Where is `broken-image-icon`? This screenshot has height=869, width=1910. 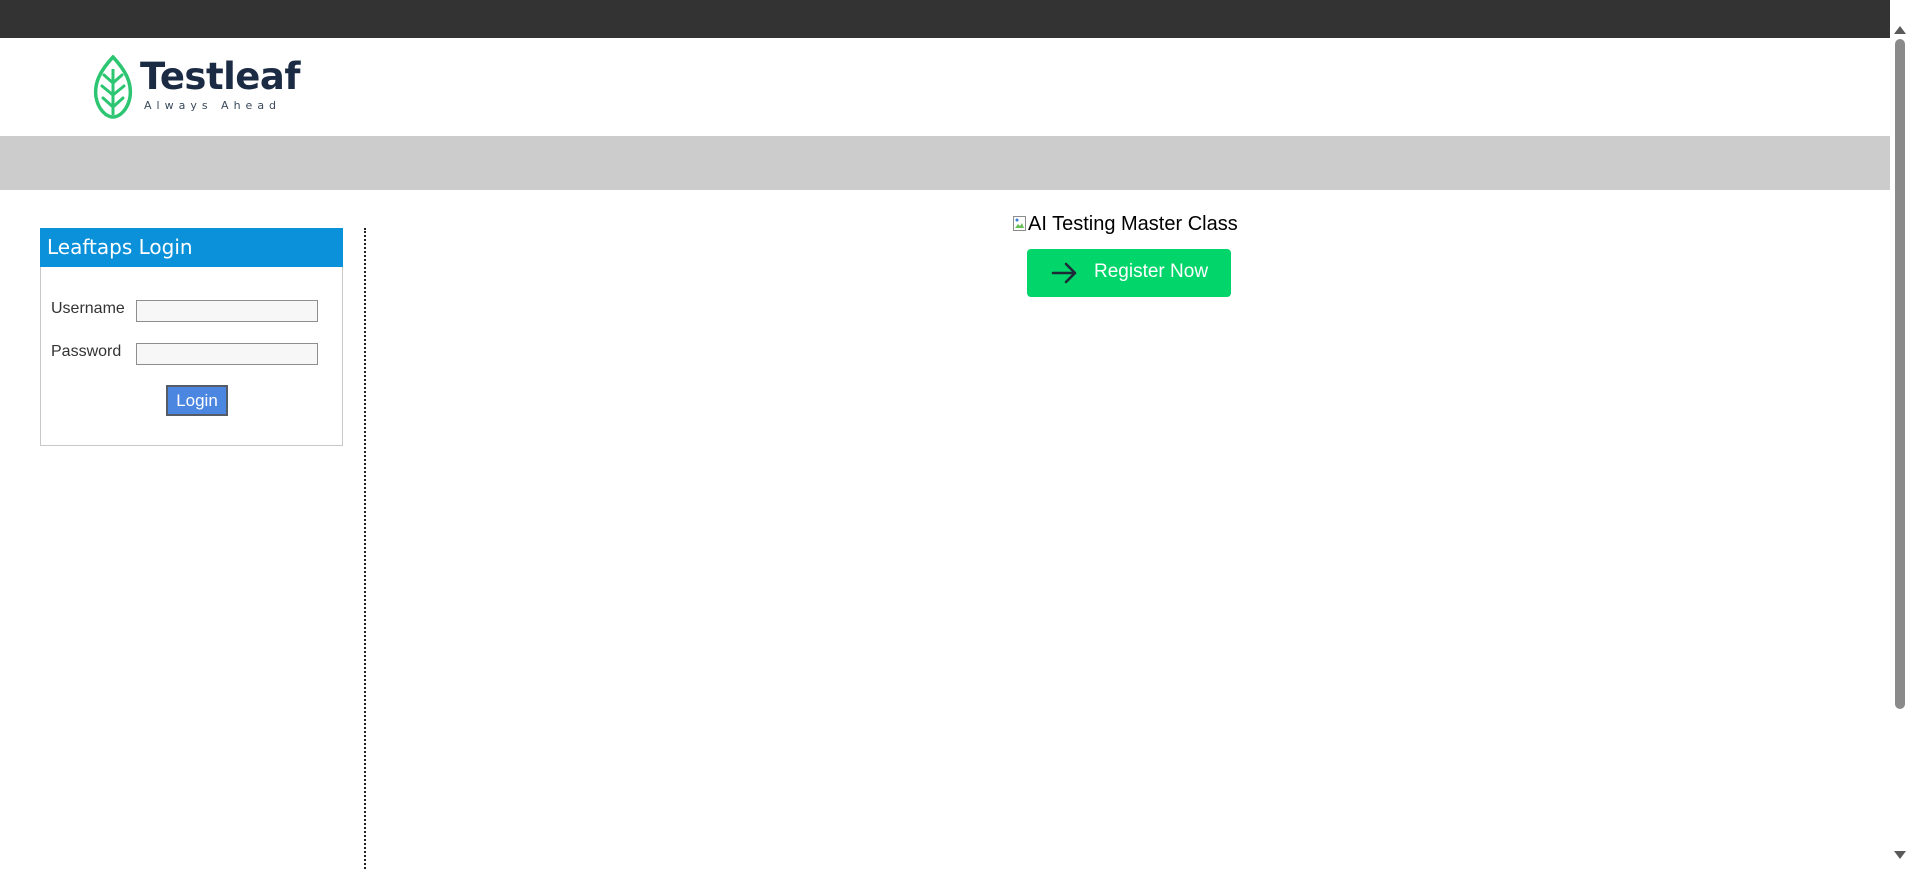
broken-image-icon is located at coordinates (1019, 223).